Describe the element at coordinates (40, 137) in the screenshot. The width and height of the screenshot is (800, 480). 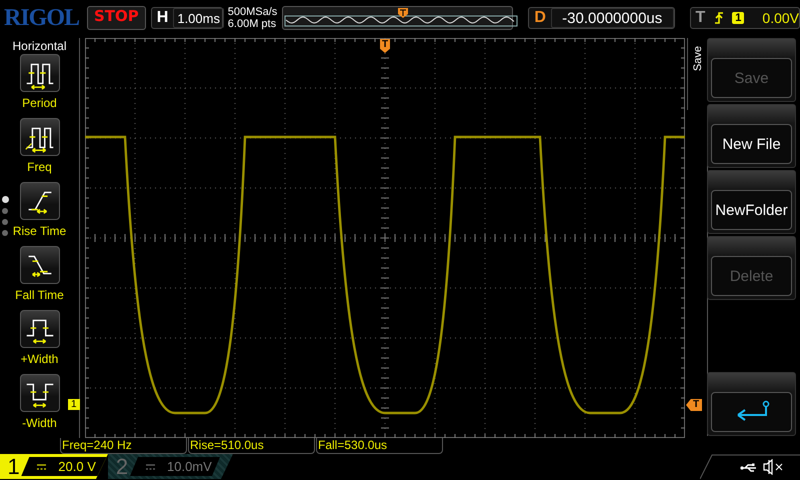
I see `frequency-icon` at that location.